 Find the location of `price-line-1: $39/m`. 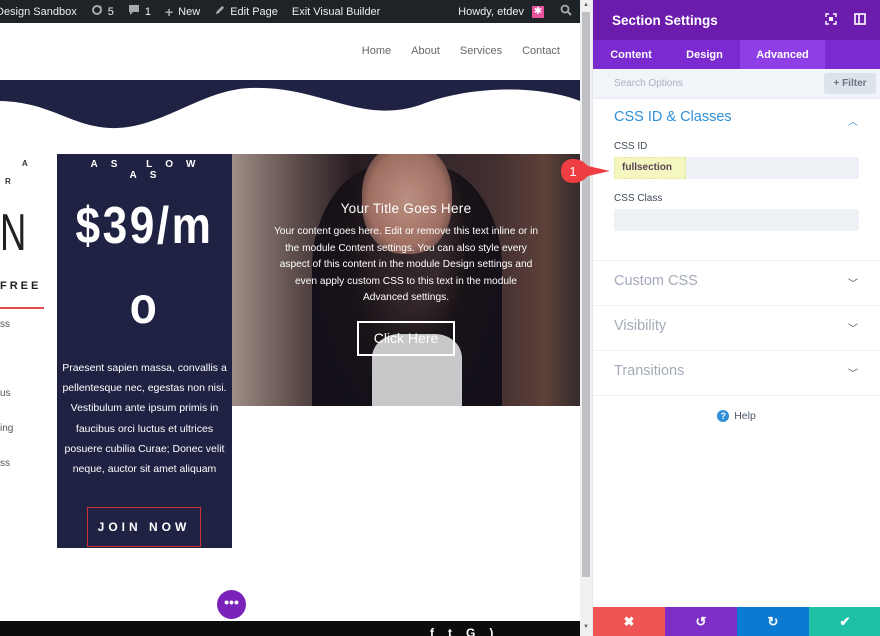

price-line-1: $39/m is located at coordinates (144, 226).